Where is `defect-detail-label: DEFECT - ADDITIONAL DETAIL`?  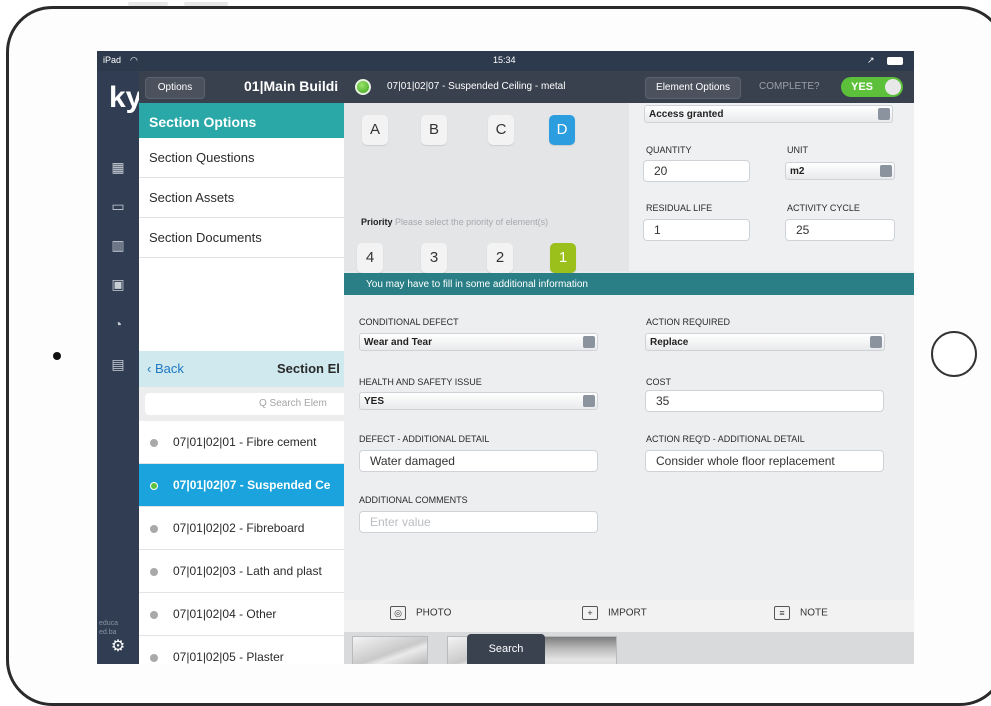
defect-detail-label: DEFECT - ADDITIONAL DETAIL is located at coordinates (424, 439).